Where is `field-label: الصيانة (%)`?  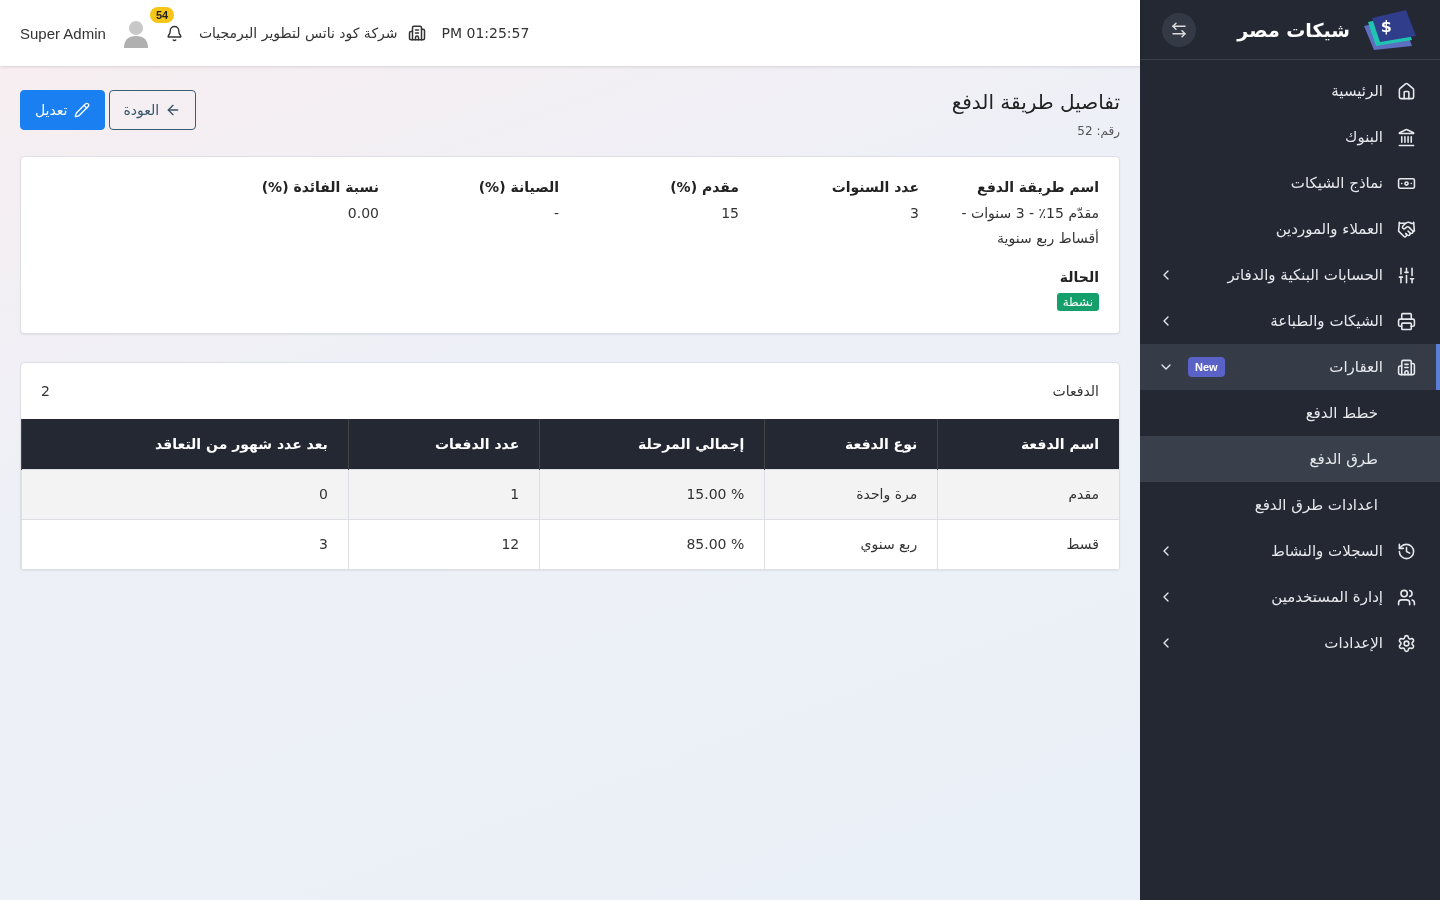 field-label: الصيانة (%) is located at coordinates (518, 187).